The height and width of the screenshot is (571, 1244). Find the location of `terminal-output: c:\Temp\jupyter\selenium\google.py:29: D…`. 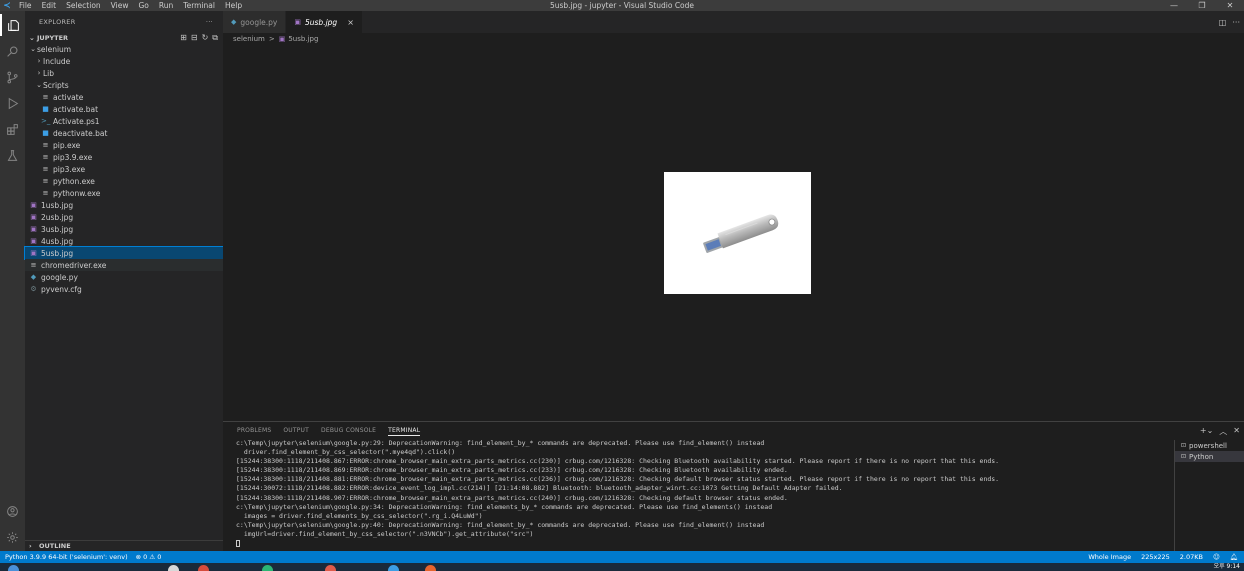

terminal-output: c:\Temp\jupyter\selenium\google.py:29: D… is located at coordinates (703, 495).